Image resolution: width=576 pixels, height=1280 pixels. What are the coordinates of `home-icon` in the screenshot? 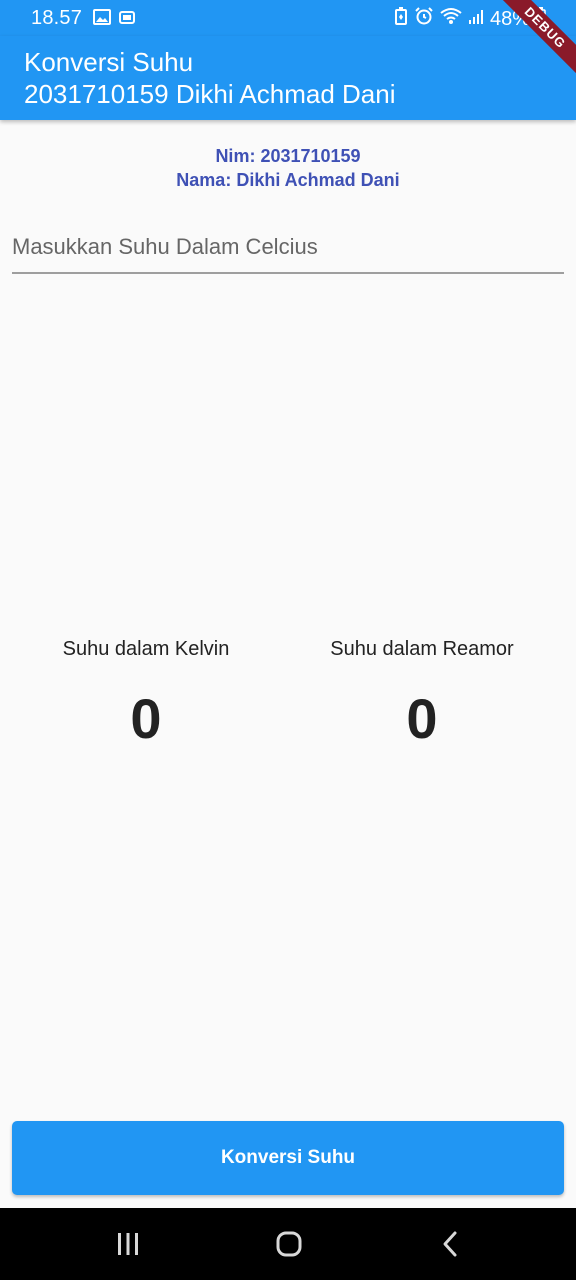 It's located at (289, 1244).